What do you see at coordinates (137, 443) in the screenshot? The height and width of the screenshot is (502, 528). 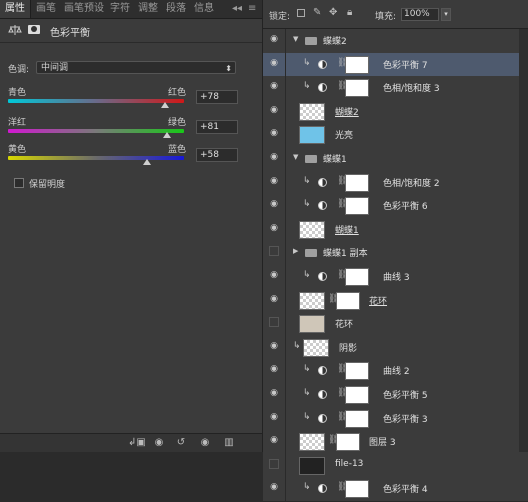 I see `clip-to-layer-icon: ↲▣` at bounding box center [137, 443].